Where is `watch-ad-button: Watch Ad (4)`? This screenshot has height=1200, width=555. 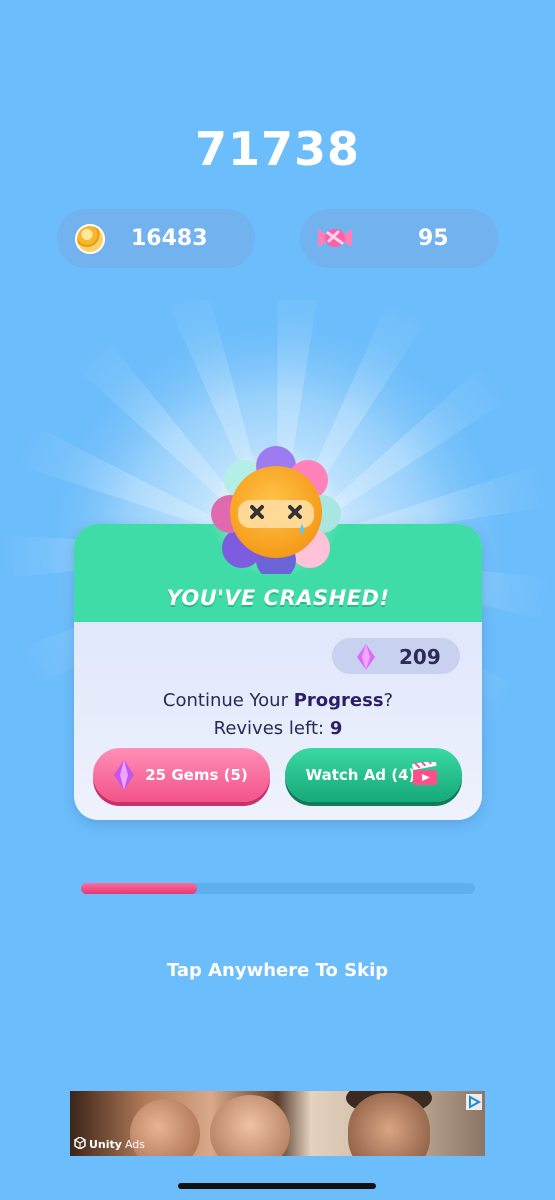
watch-ad-button: Watch Ad (4) is located at coordinates (373, 775).